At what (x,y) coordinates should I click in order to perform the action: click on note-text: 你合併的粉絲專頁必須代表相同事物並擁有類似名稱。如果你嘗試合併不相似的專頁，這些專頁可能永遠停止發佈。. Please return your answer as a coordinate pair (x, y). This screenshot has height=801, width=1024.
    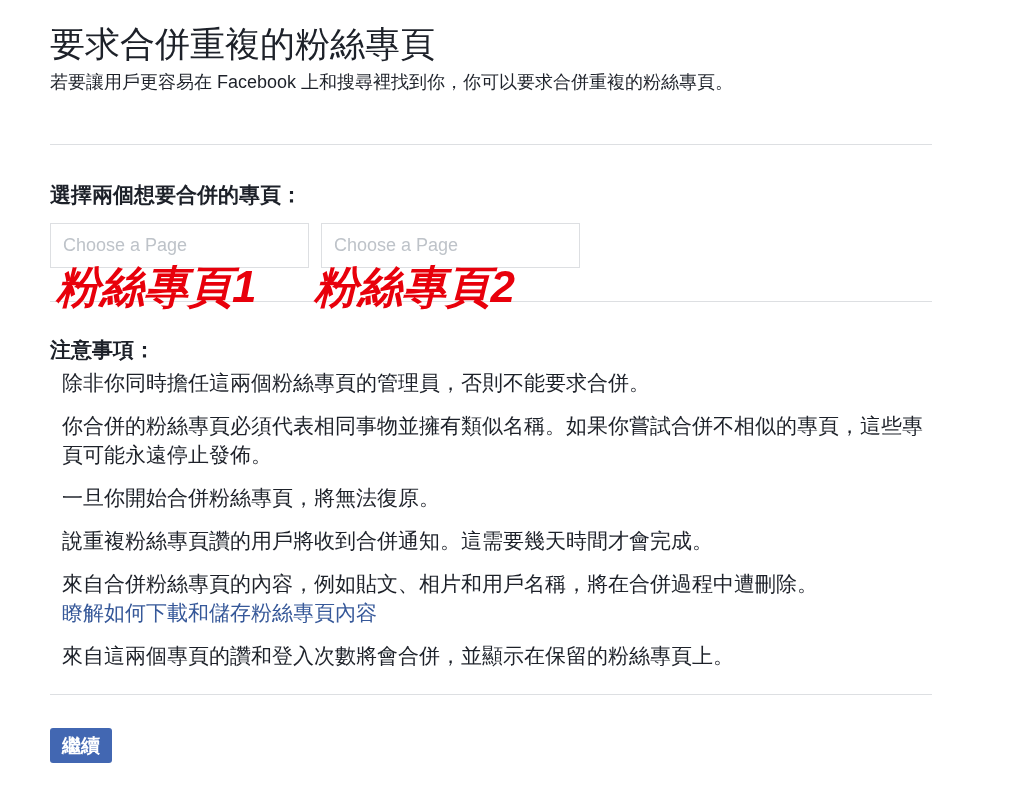
    Looking at the image, I should click on (493, 440).